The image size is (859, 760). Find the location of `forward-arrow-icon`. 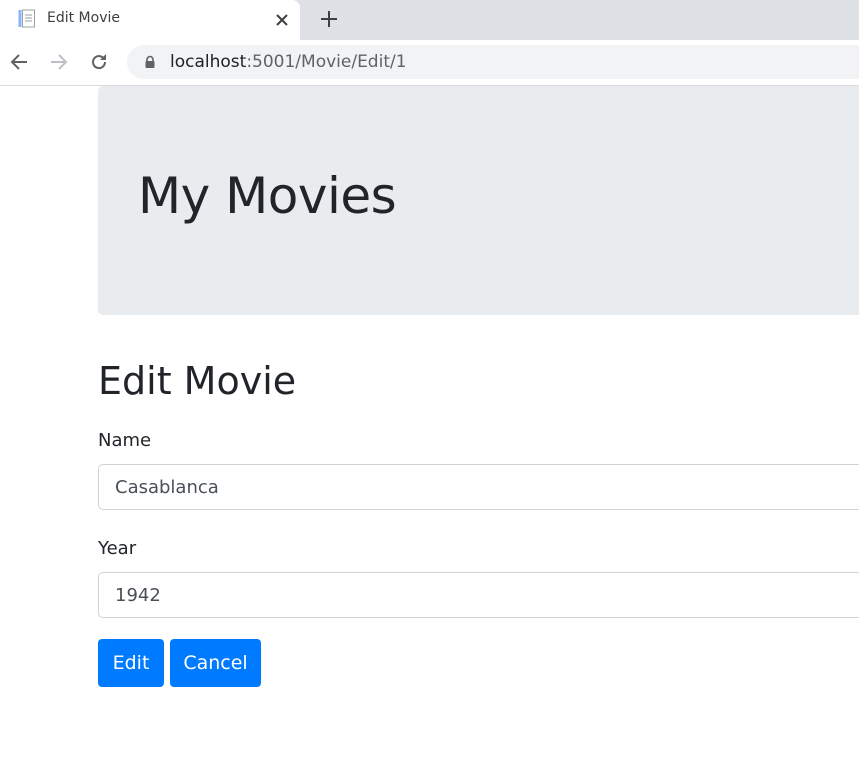

forward-arrow-icon is located at coordinates (59, 62).